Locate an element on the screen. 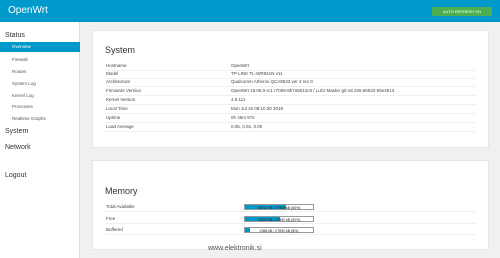 This screenshot has height=258, width=500. info-value: 0h 46m 57s is located at coordinates (243, 117).